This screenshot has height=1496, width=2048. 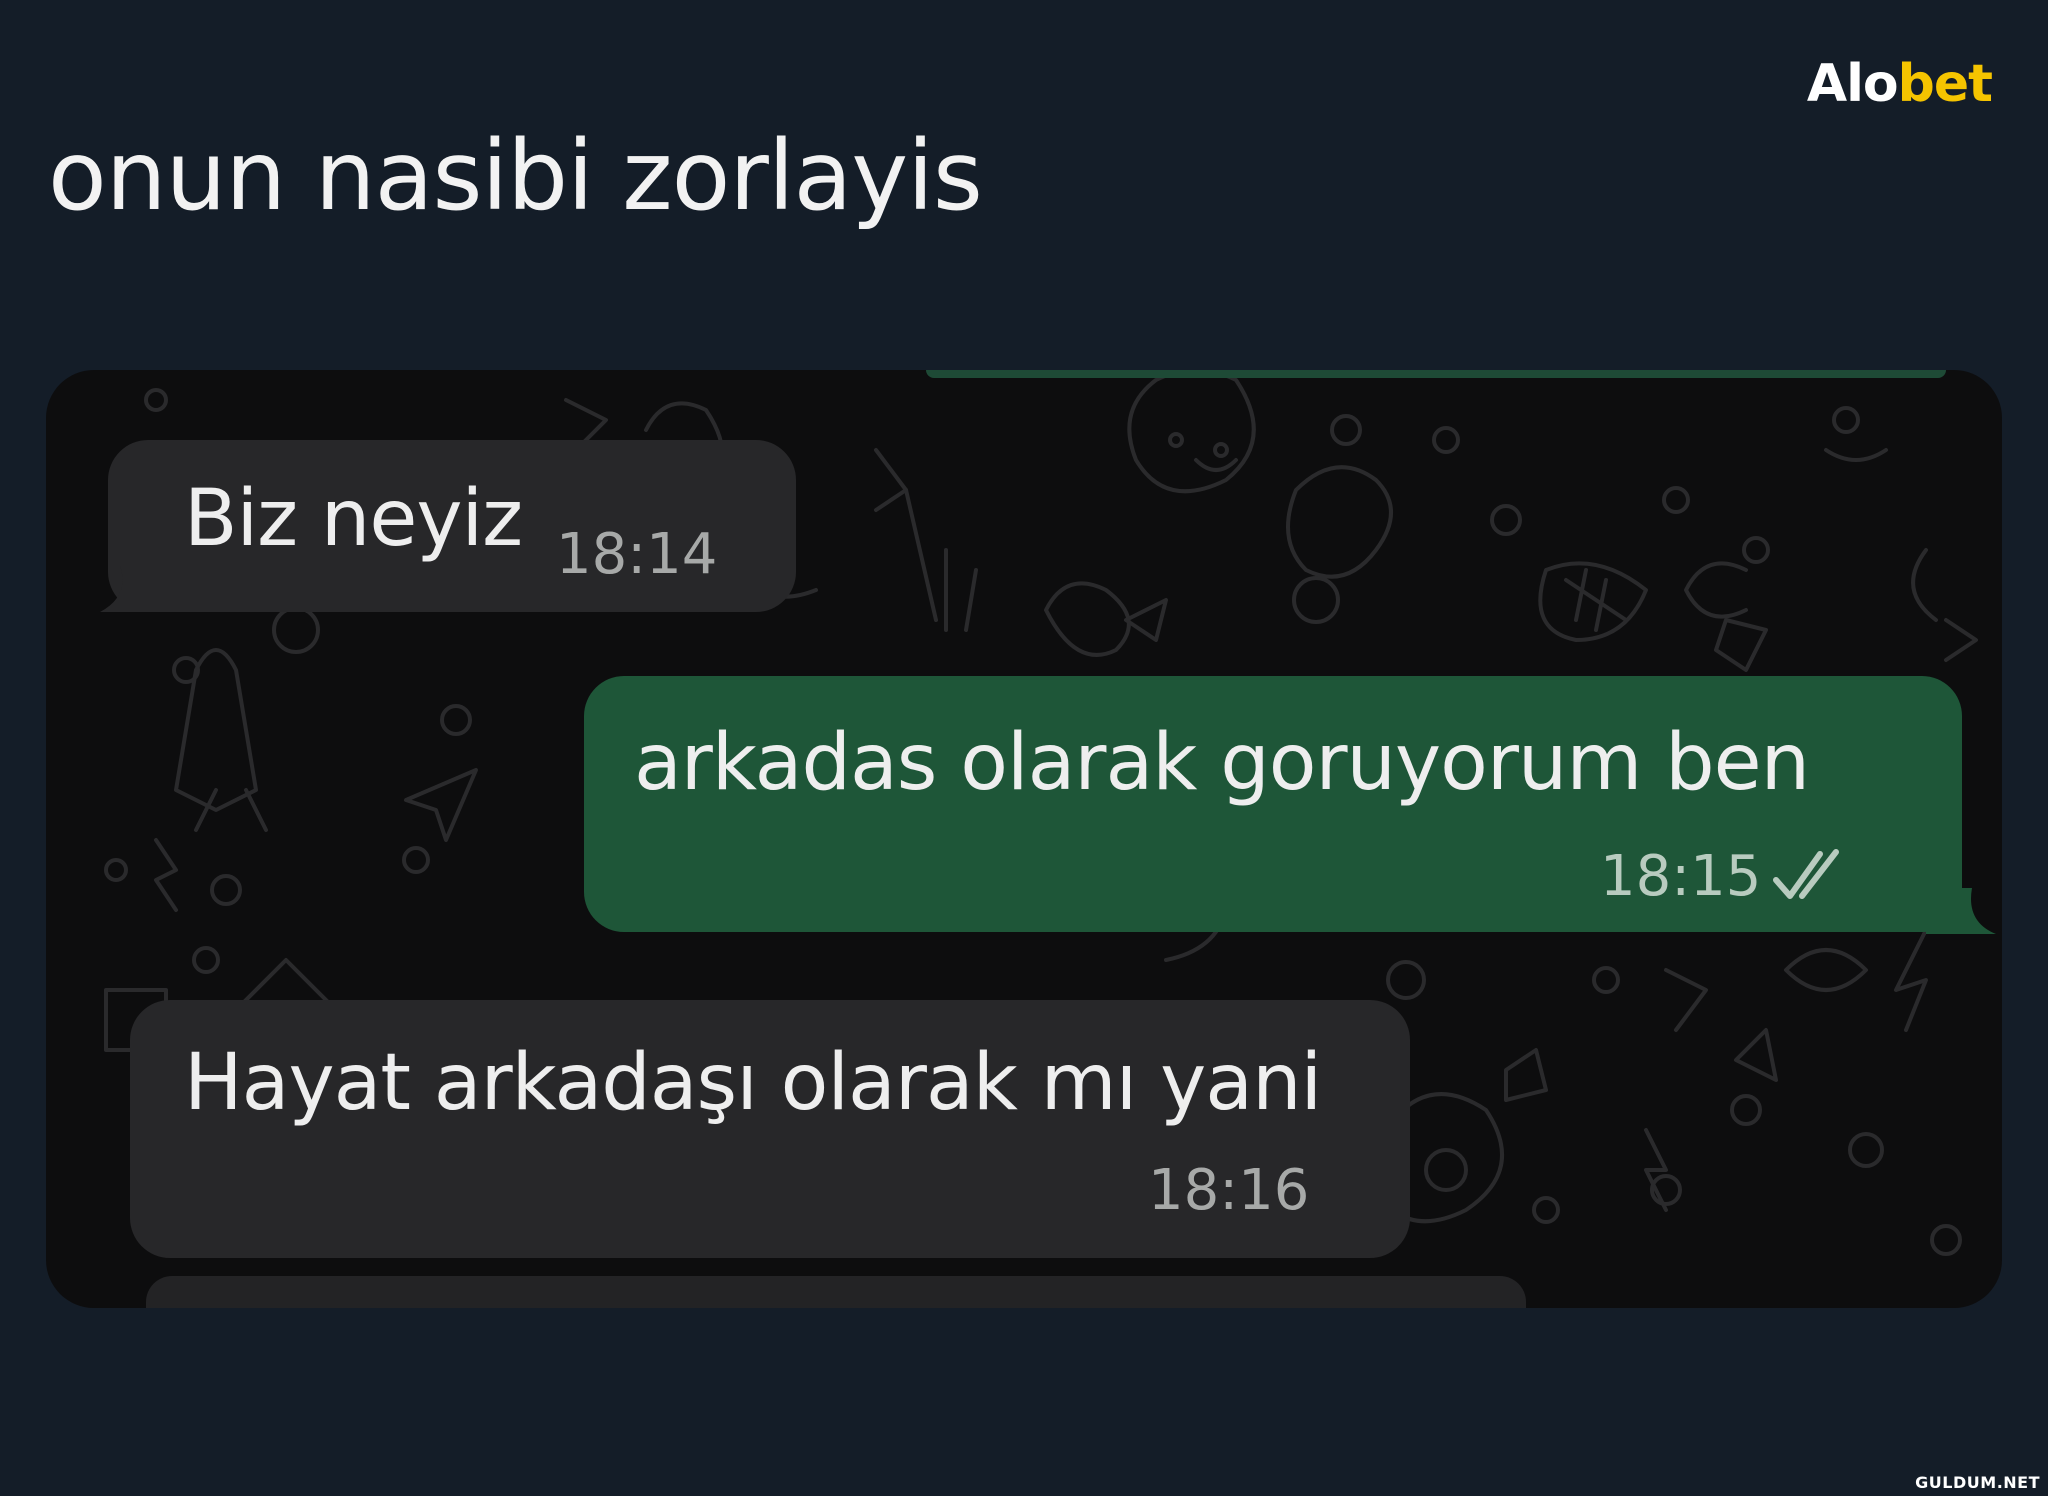 What do you see at coordinates (1436, 374) in the screenshot?
I see `partial-message-top` at bounding box center [1436, 374].